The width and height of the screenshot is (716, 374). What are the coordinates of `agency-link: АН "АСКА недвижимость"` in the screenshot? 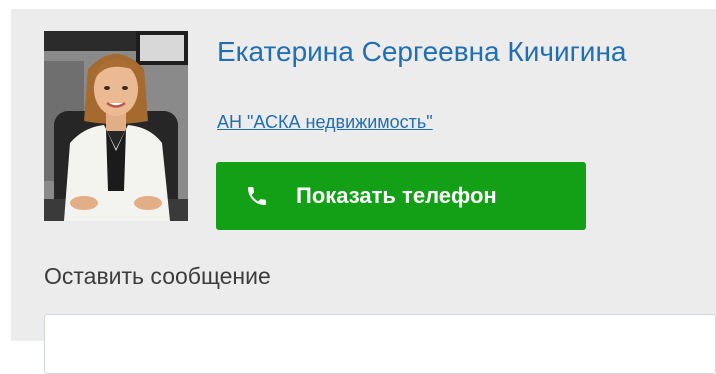 It's located at (325, 122).